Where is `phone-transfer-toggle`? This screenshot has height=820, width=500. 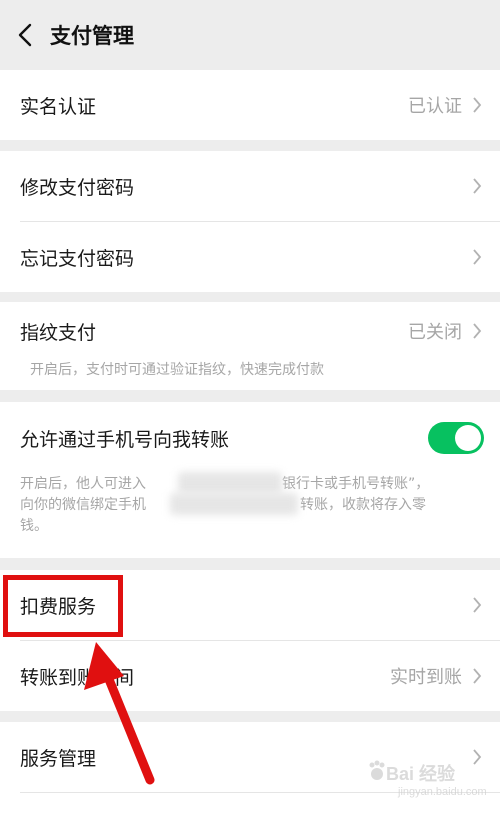
phone-transfer-toggle is located at coordinates (456, 438).